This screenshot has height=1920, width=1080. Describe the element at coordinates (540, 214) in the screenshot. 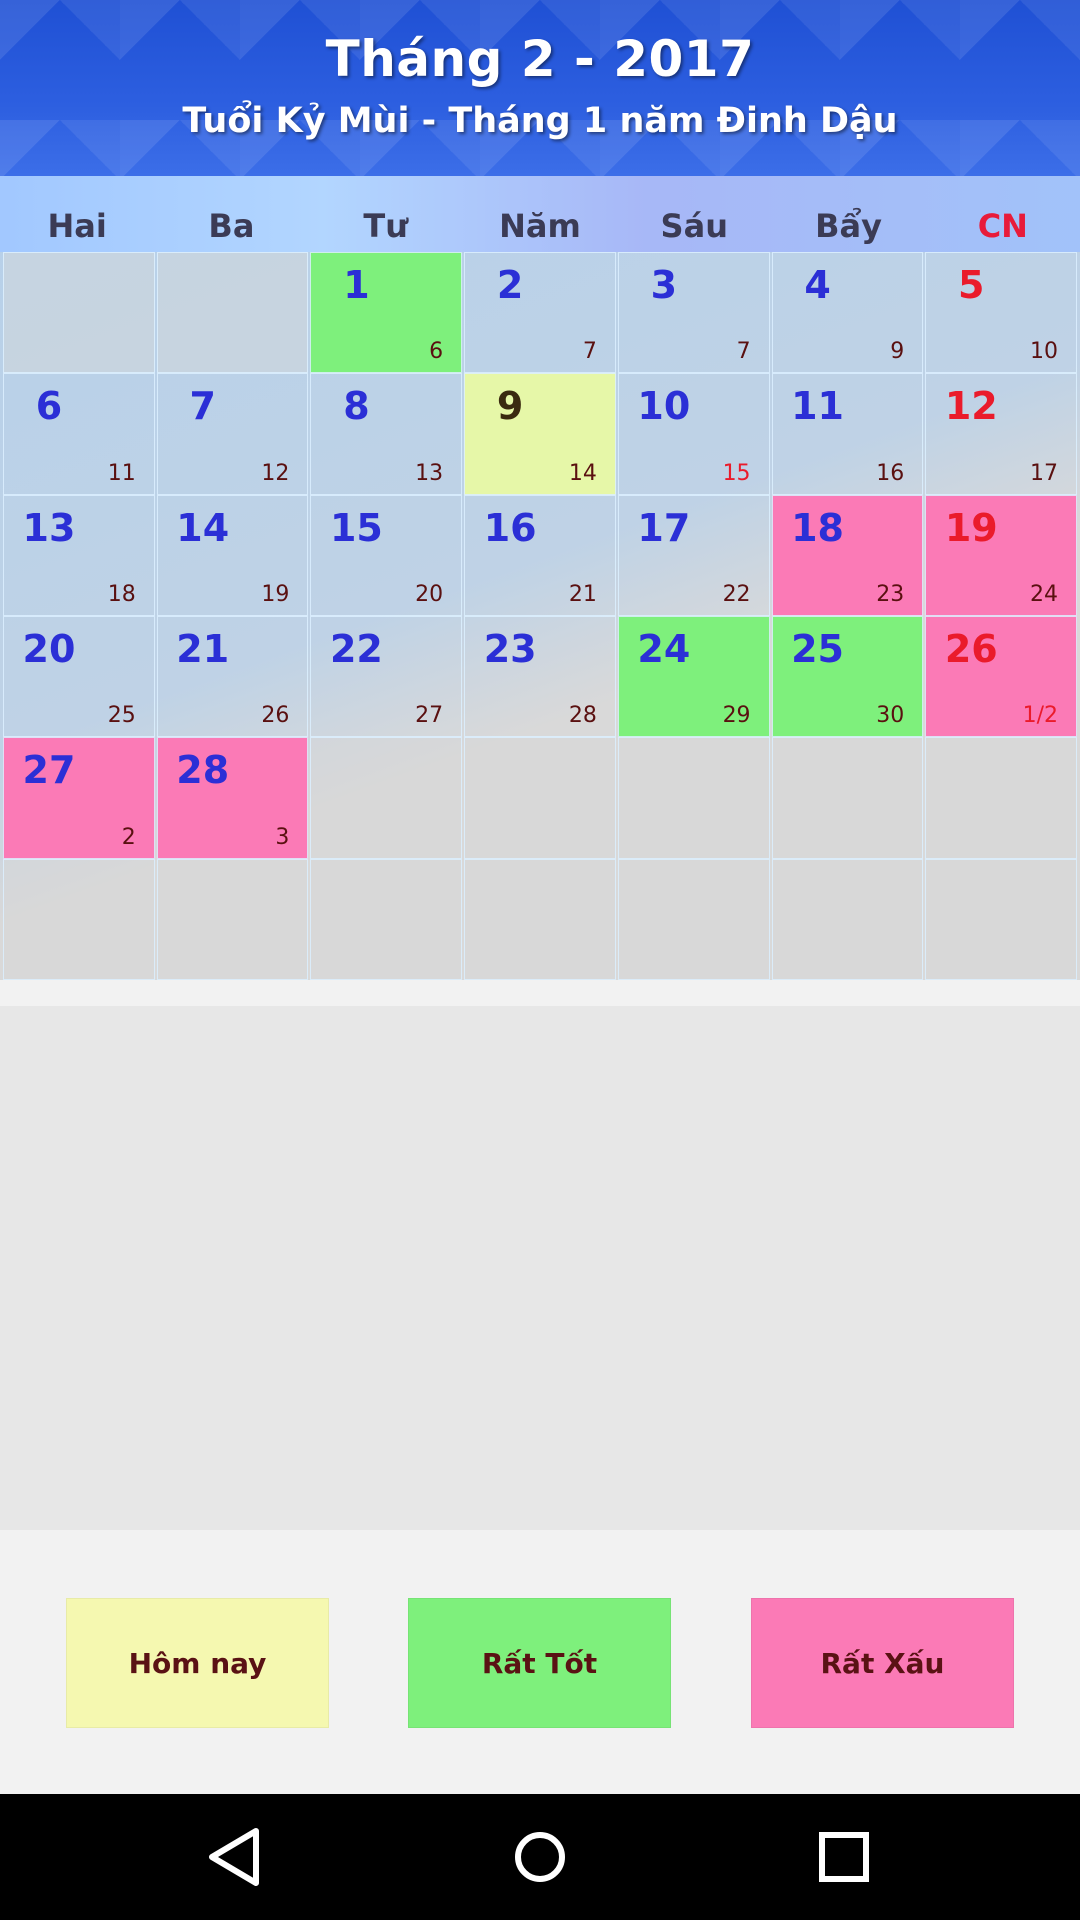

I see `weekday-header-row: Hai Ba Tư Năm Sáu Bẩy CN` at that location.